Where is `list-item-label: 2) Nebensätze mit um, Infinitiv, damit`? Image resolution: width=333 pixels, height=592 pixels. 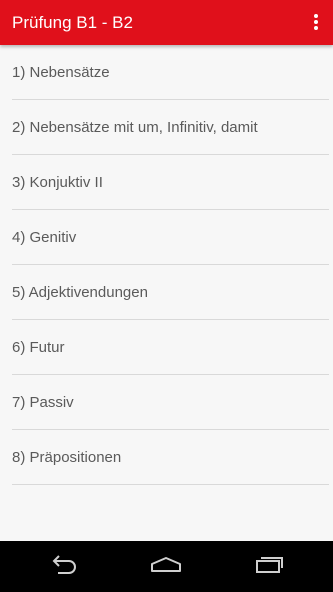
list-item-label: 2) Nebensätze mit um, Infinitiv, damit is located at coordinates (135, 127).